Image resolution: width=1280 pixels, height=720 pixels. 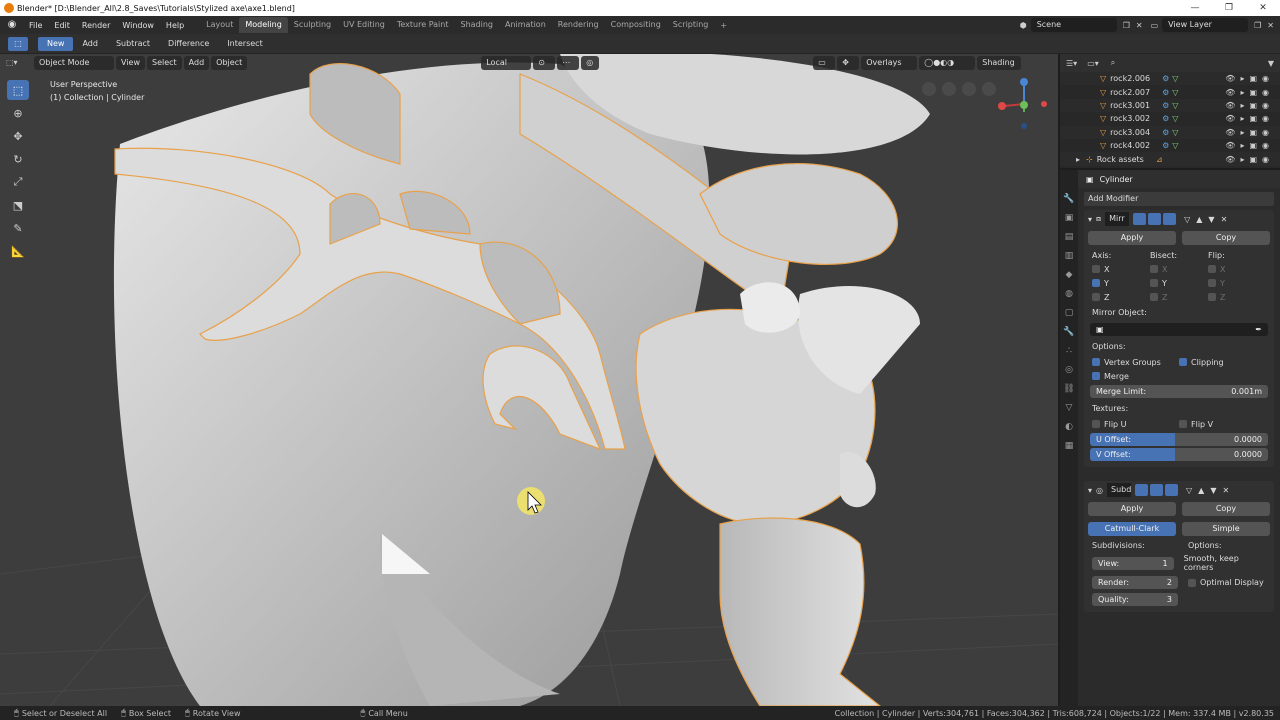 What do you see at coordinates (1073, 25) in the screenshot?
I see `scene-field: Scene` at bounding box center [1073, 25].